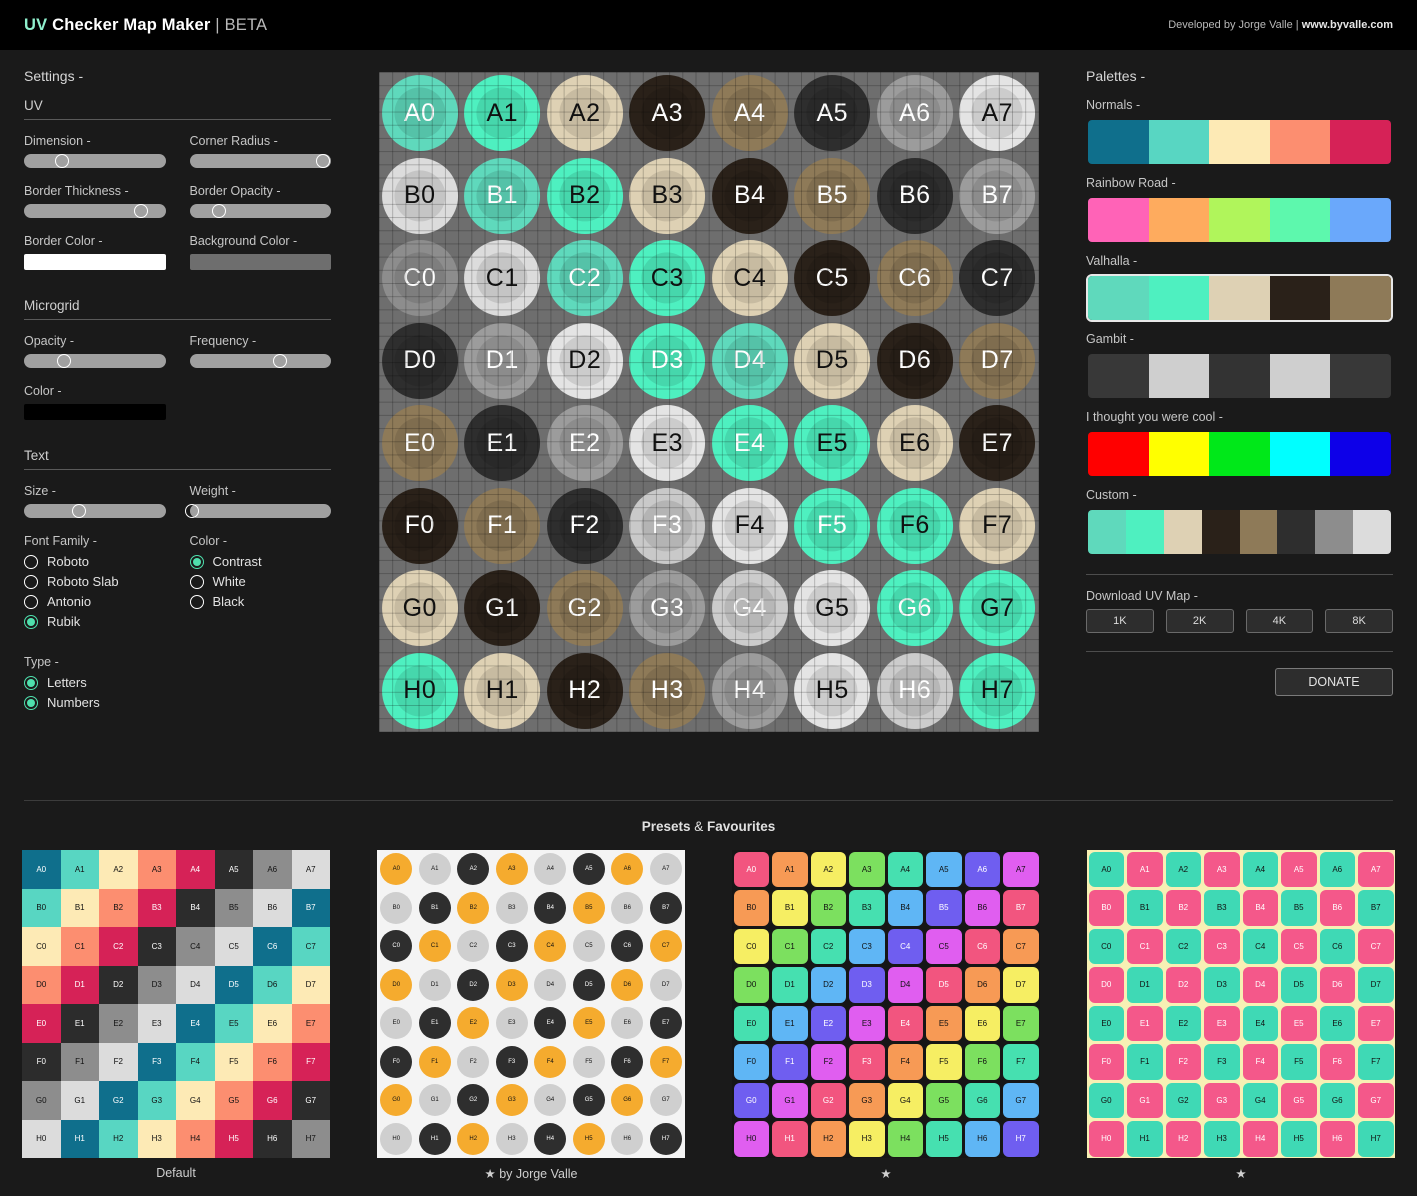 The width and height of the screenshot is (1417, 1196). I want to click on uv-cell-label: H3, so click(667, 690).